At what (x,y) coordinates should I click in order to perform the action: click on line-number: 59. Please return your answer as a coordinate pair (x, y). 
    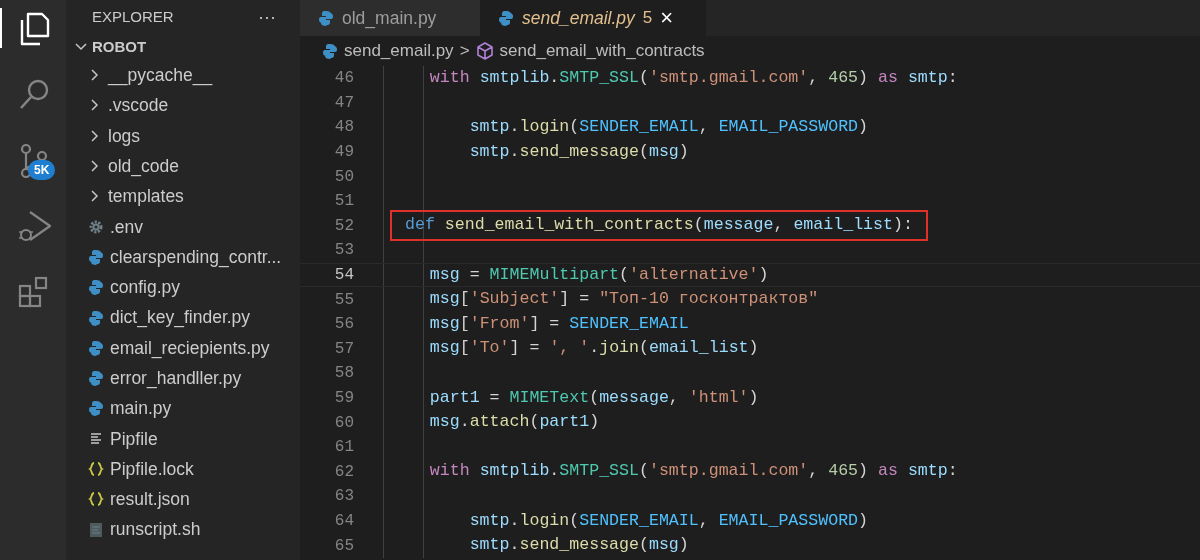
    Looking at the image, I should click on (343, 398).